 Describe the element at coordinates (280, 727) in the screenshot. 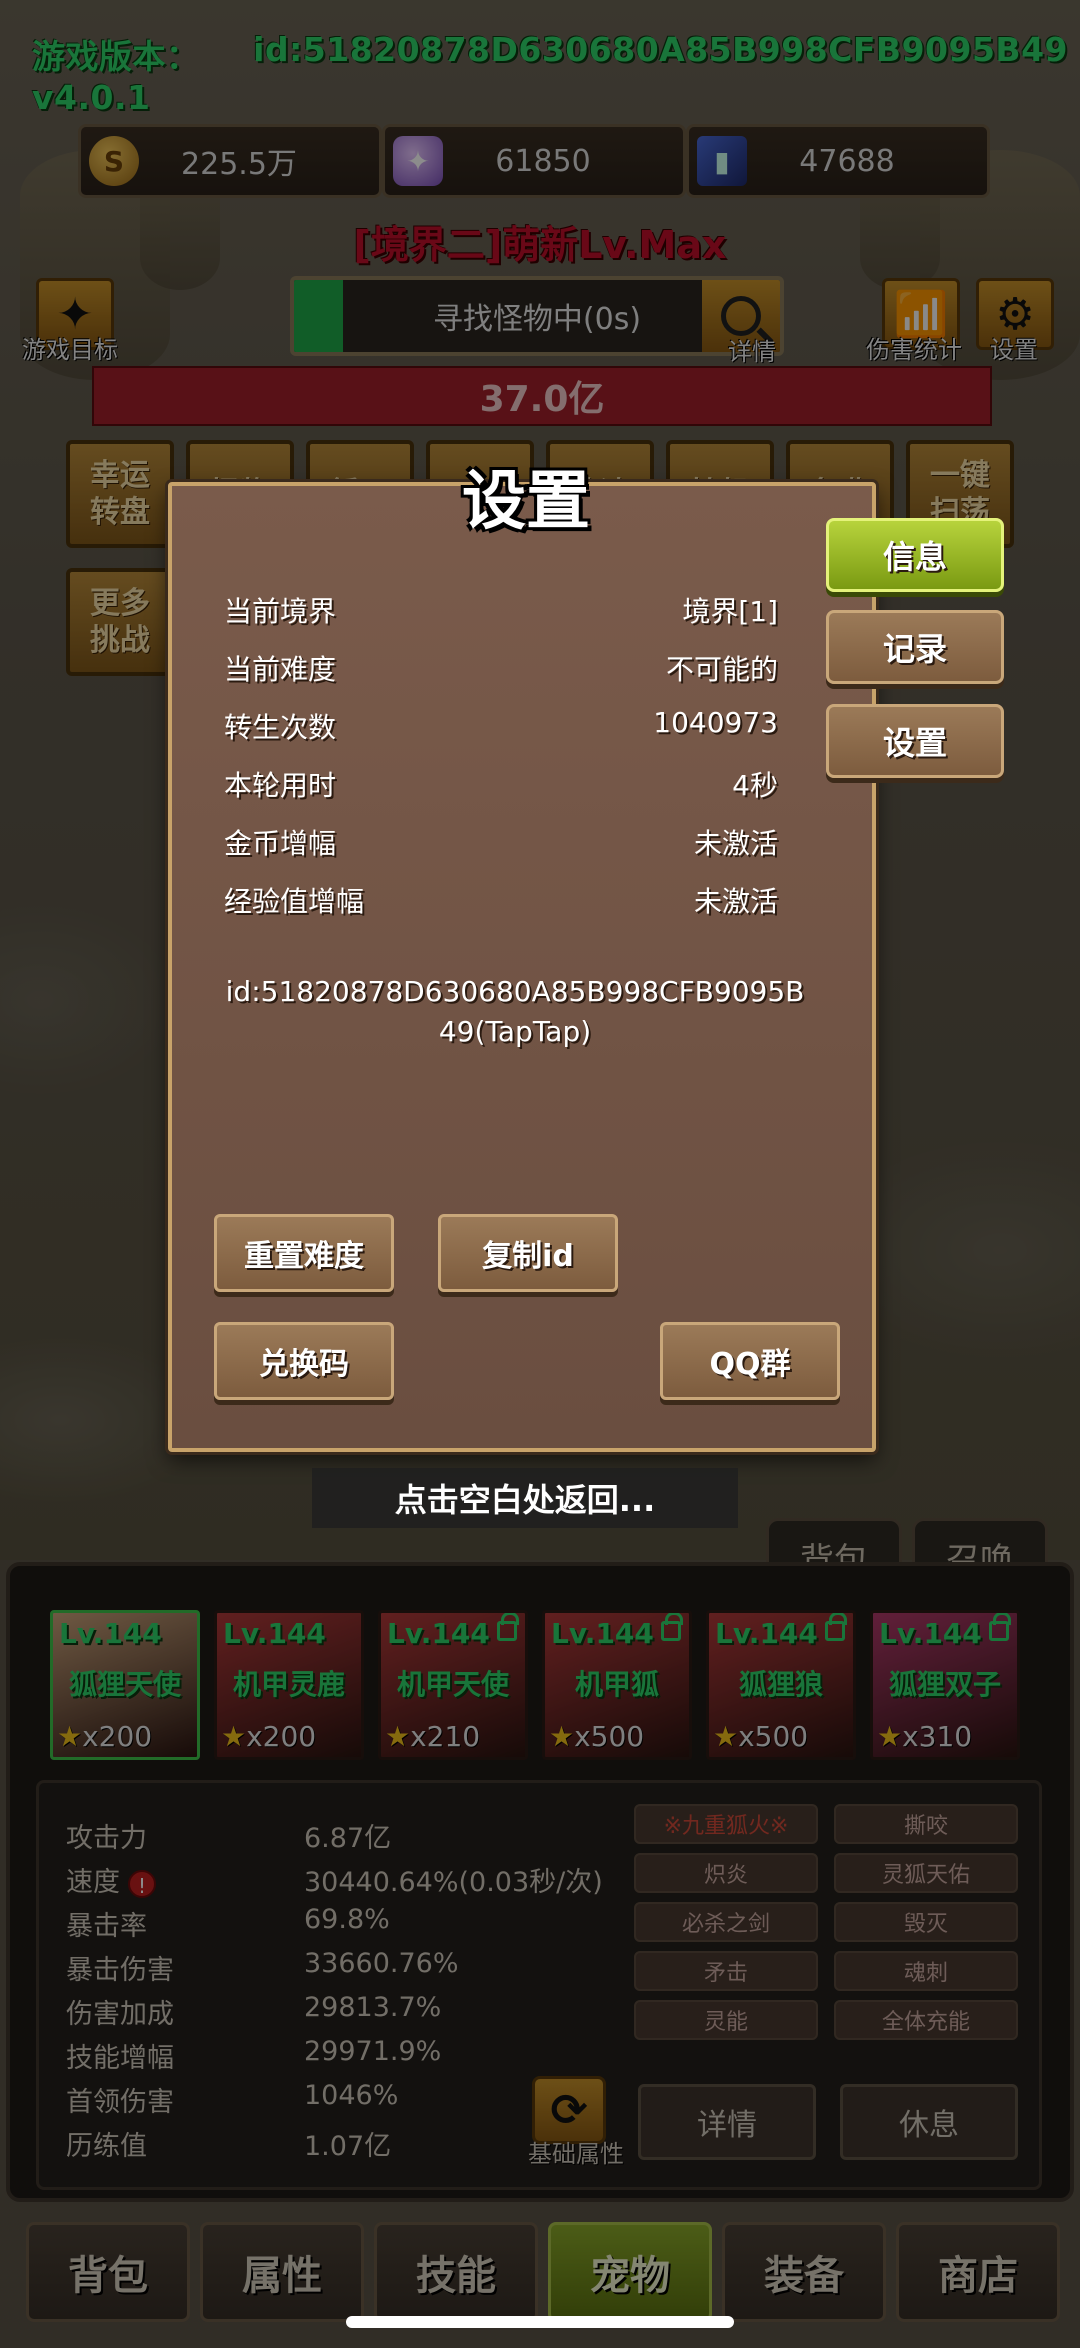

I see `info-label: 转生次数` at that location.